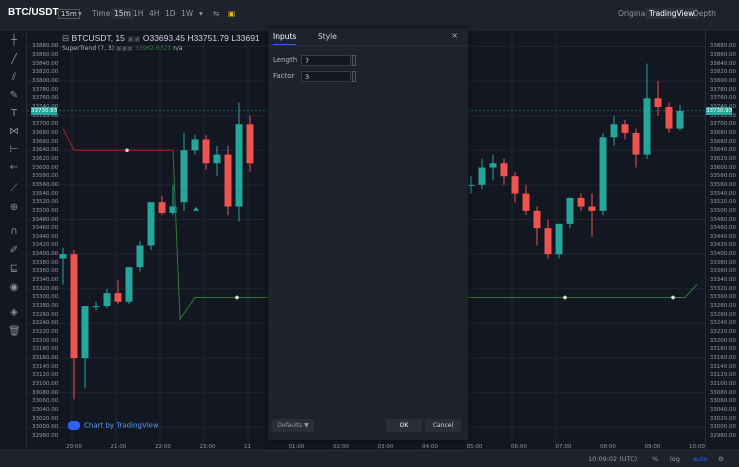 This screenshot has height=467, width=739. I want to click on tab-4h: 4H, so click(154, 13).